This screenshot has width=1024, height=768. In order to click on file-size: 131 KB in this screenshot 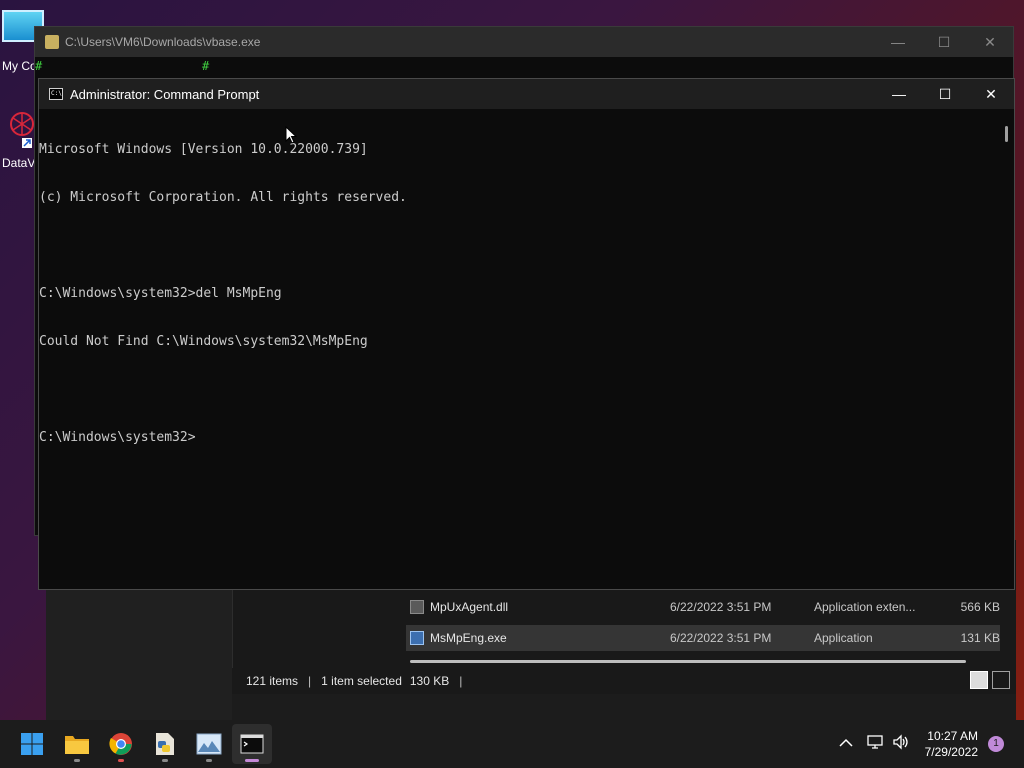, I will do `click(980, 638)`.